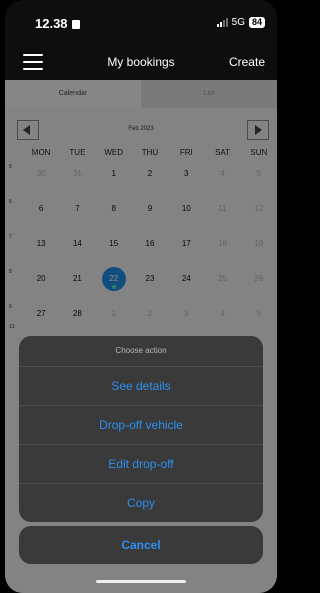  Describe the element at coordinates (141, 22) in the screenshot. I see `status-bar: 12.38 5G 84` at that location.